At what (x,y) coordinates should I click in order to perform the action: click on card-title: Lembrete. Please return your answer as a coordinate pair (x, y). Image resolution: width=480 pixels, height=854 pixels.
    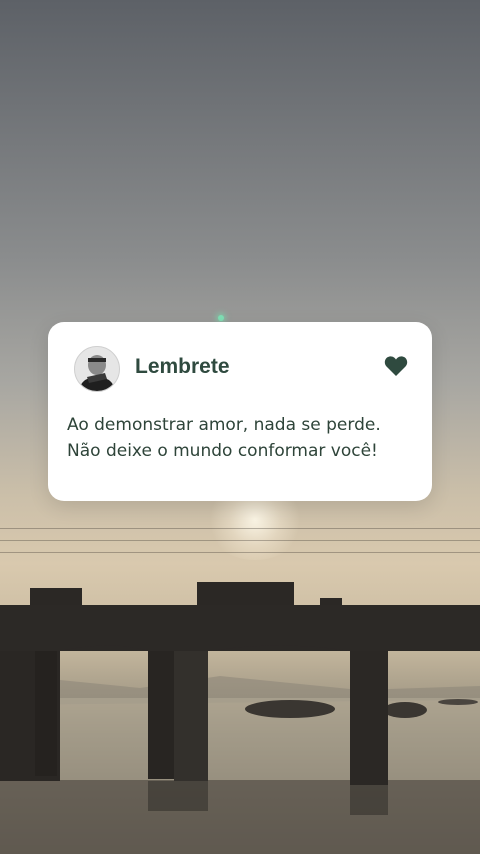
    Looking at the image, I should click on (182, 366).